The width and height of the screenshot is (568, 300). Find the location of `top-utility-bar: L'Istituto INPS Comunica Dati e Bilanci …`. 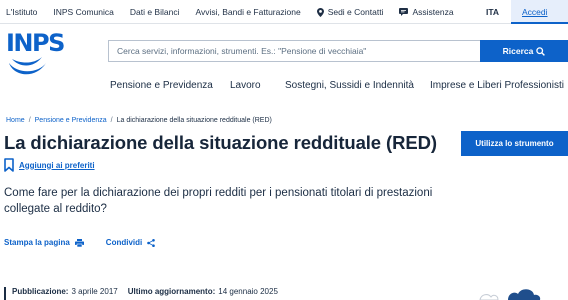

top-utility-bar: L'Istituto INPS Comunica Dati e Bilanci … is located at coordinates (284, 12).